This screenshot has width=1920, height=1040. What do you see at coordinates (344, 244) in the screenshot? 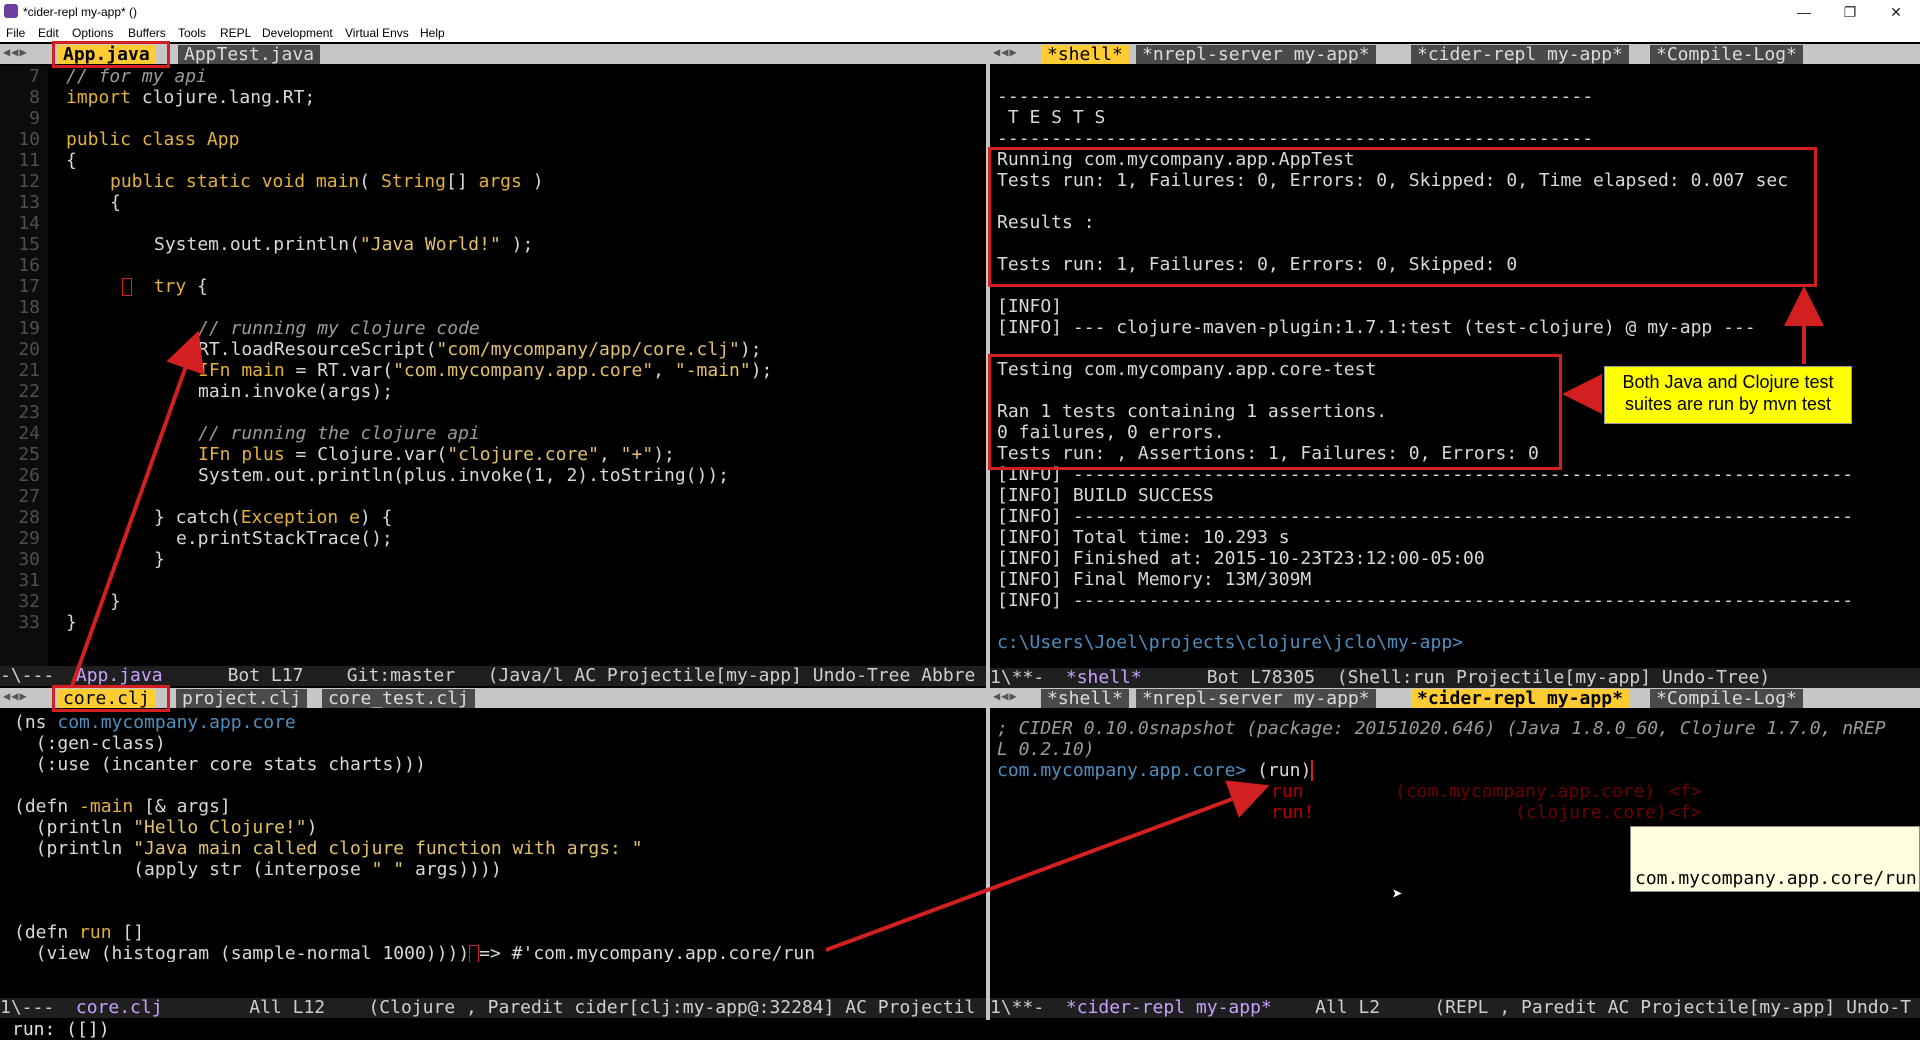
I see `code-line-15: System.out.println("Java World!" );` at bounding box center [344, 244].